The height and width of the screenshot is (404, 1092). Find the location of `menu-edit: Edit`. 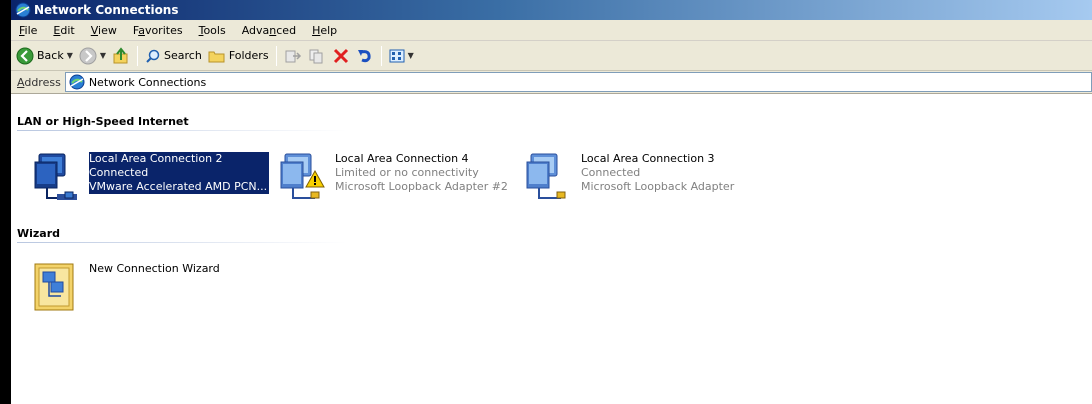

menu-edit: Edit is located at coordinates (63, 30).